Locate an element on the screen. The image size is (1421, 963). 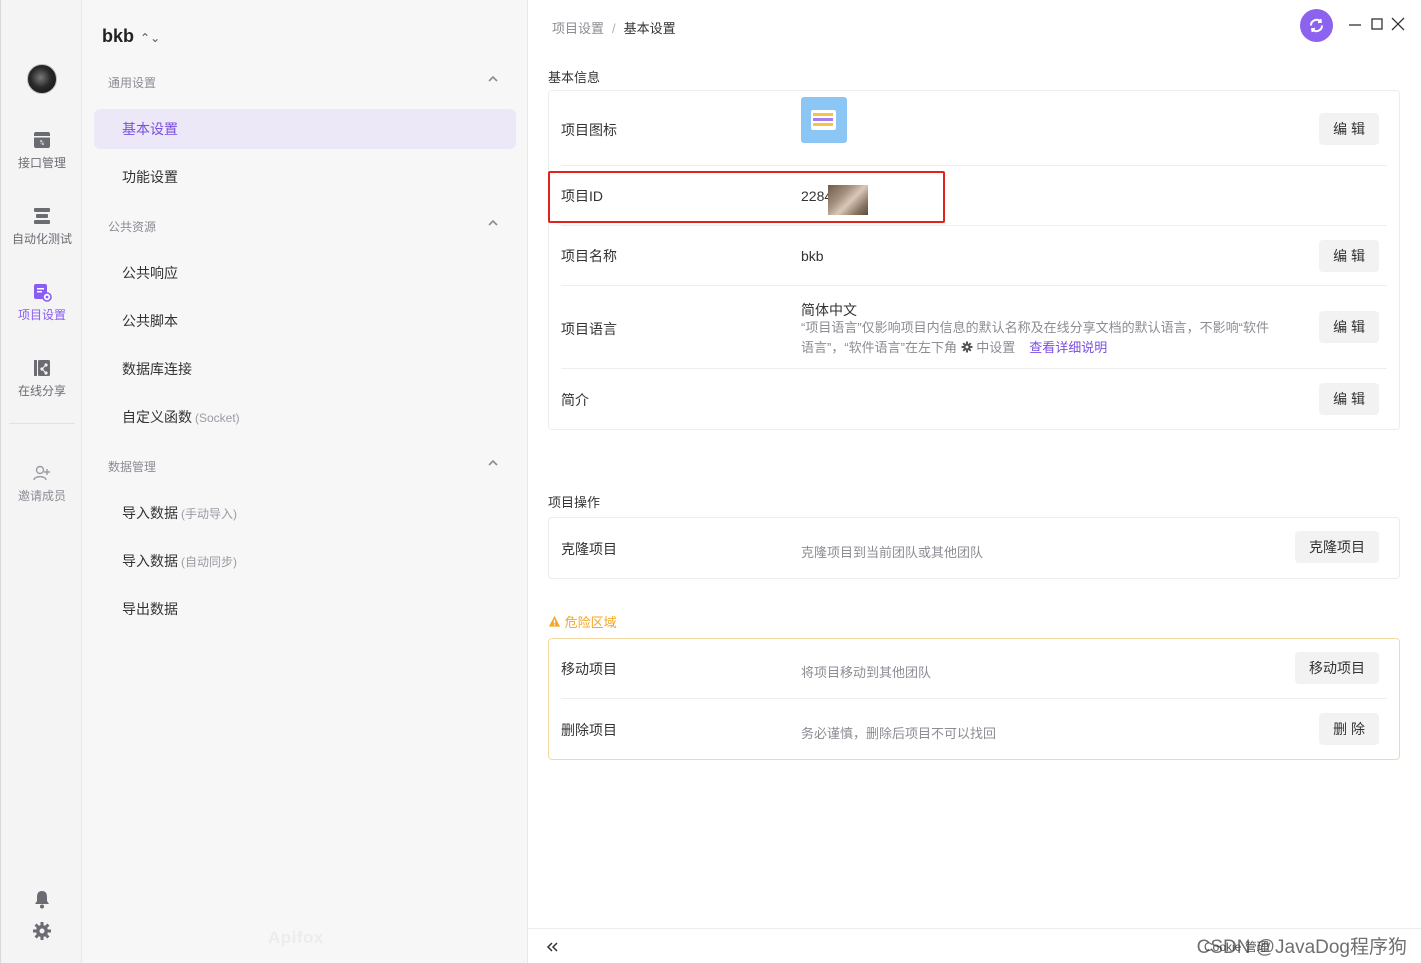
nav-item-import-auto: 导入数据 (自动同步) is located at coordinates (305, 561).